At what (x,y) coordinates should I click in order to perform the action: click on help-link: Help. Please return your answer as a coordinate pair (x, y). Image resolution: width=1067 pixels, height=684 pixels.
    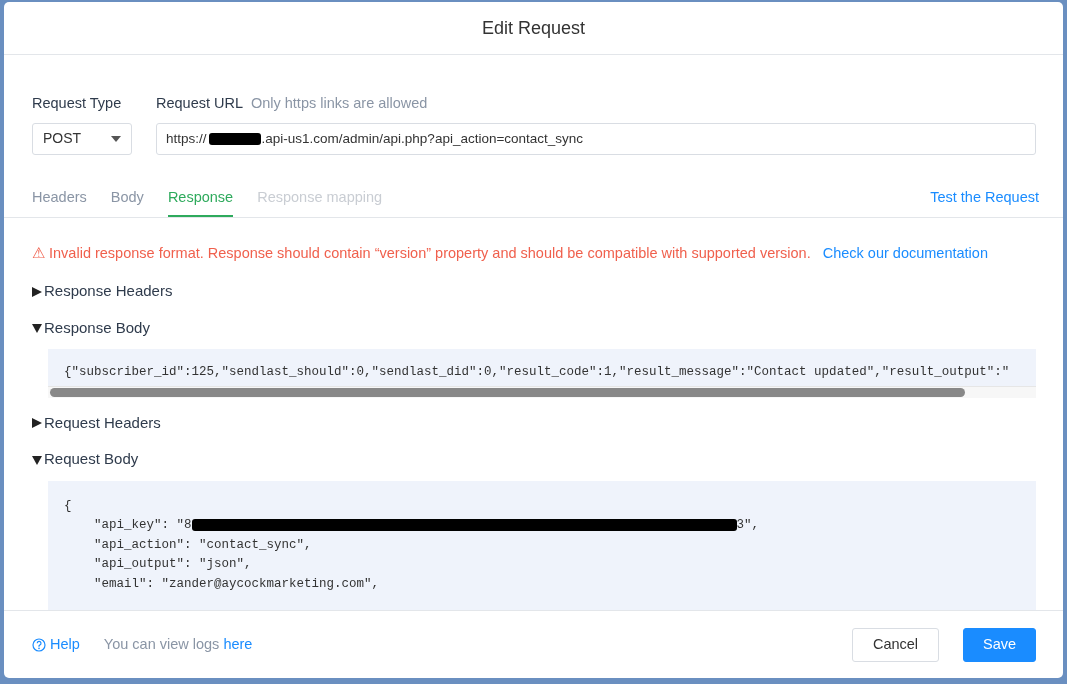
    Looking at the image, I should click on (56, 644).